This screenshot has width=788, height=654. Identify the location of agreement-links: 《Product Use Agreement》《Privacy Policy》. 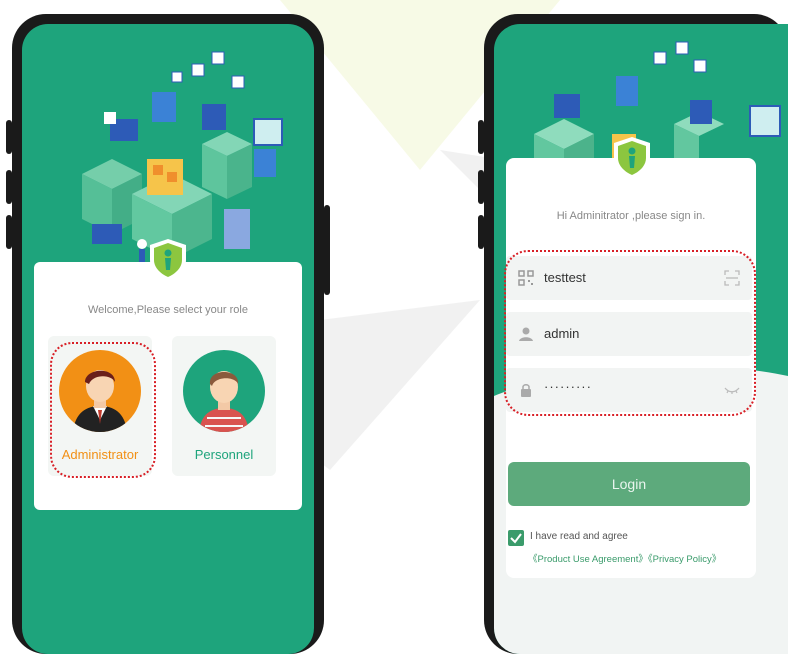
(624, 558).